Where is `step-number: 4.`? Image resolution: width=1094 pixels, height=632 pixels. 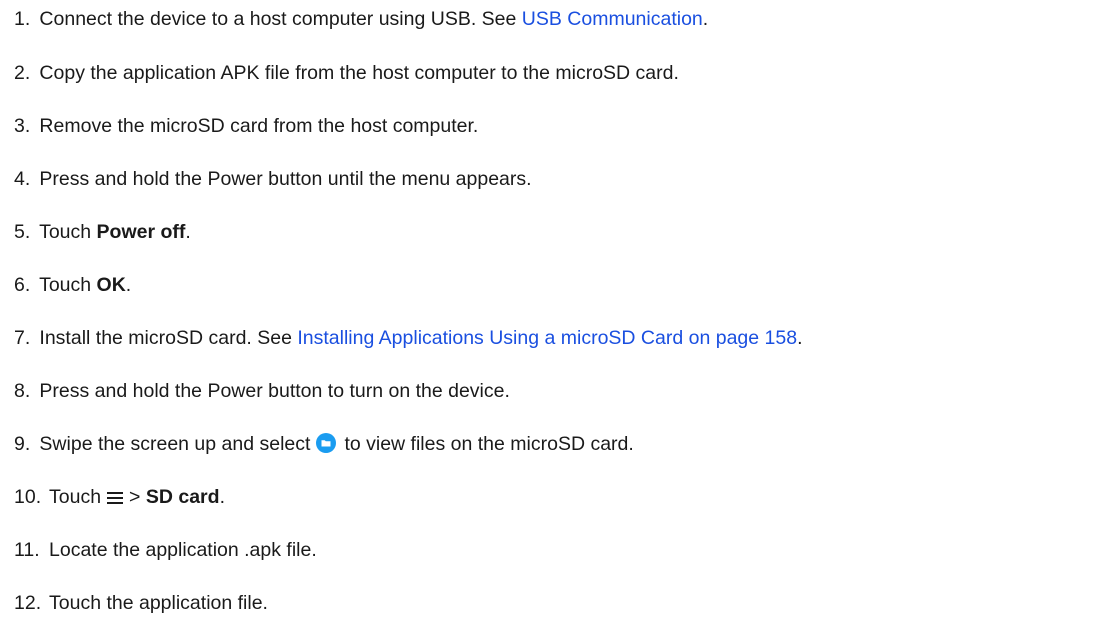
step-number: 4. is located at coordinates (22, 179).